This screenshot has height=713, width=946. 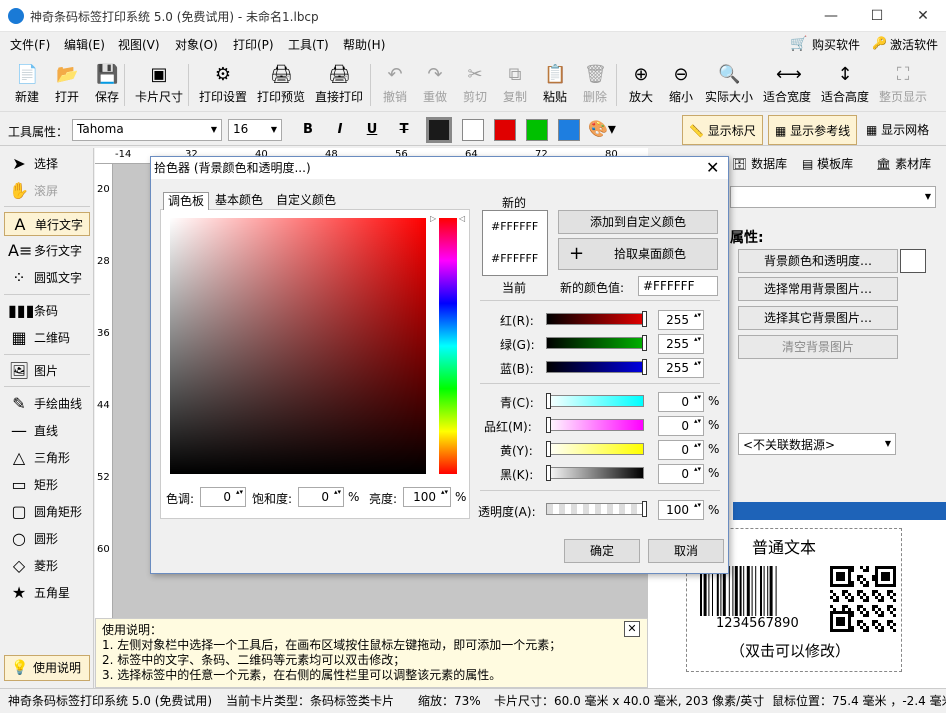 I want to click on toolbar-actual-size-button: 🔍 实际大小, so click(x=729, y=85).